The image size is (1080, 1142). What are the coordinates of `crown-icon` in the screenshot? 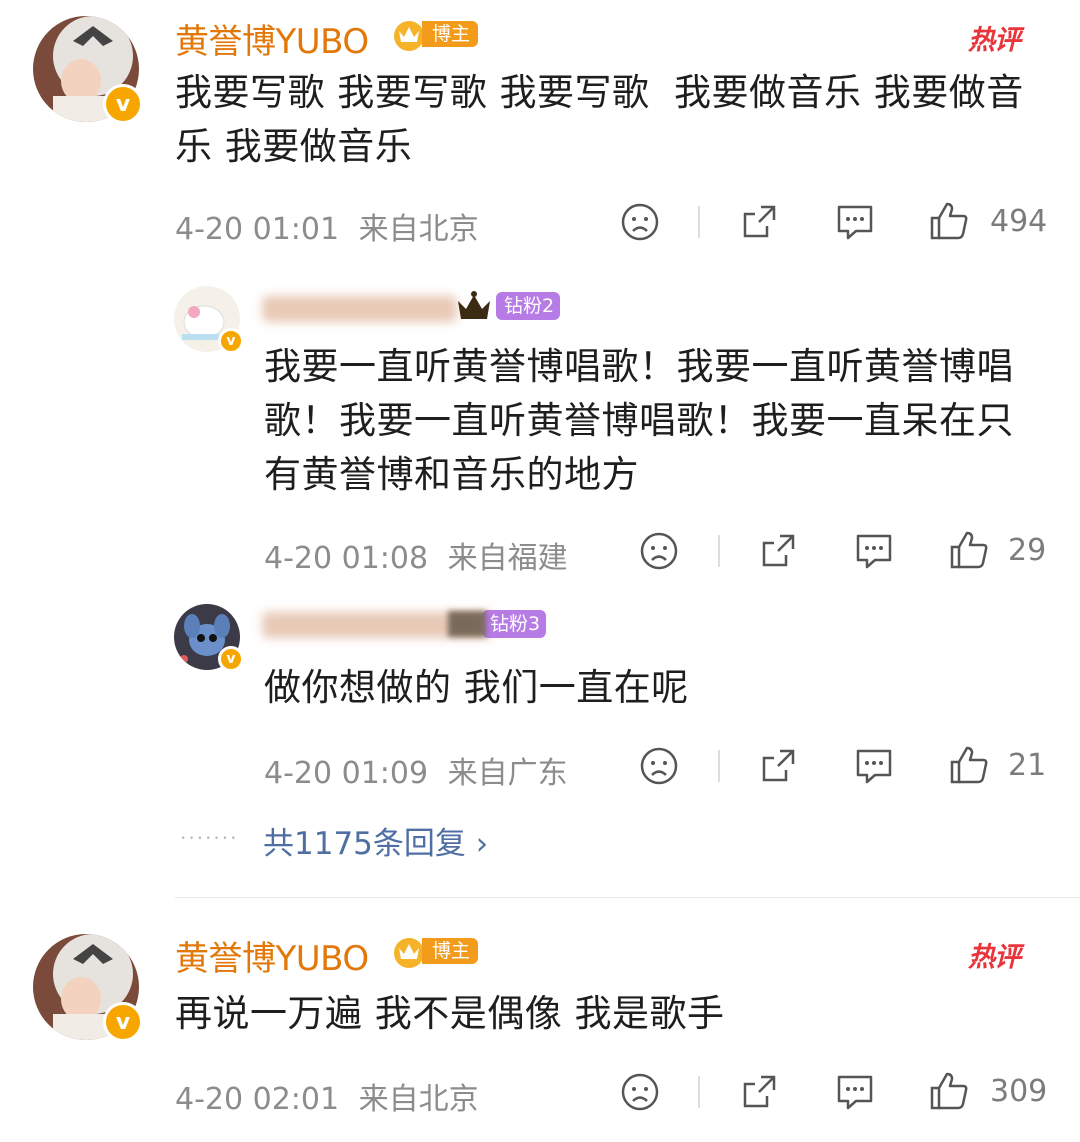 It's located at (474, 305).